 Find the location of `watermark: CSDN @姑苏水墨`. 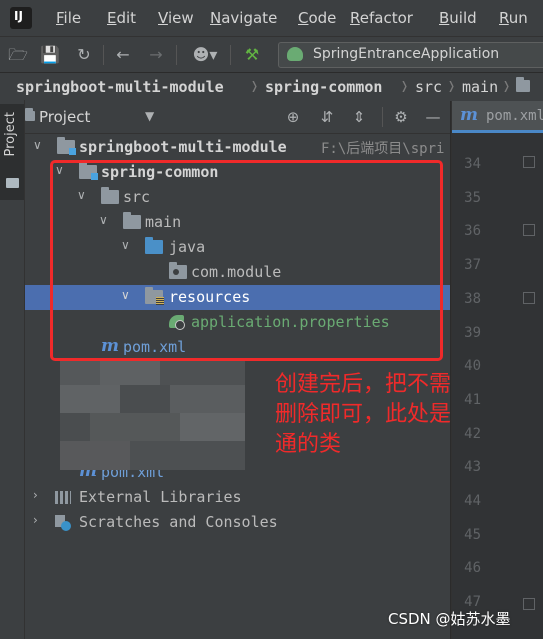

watermark: CSDN @姑苏水墨 is located at coordinates (449, 619).